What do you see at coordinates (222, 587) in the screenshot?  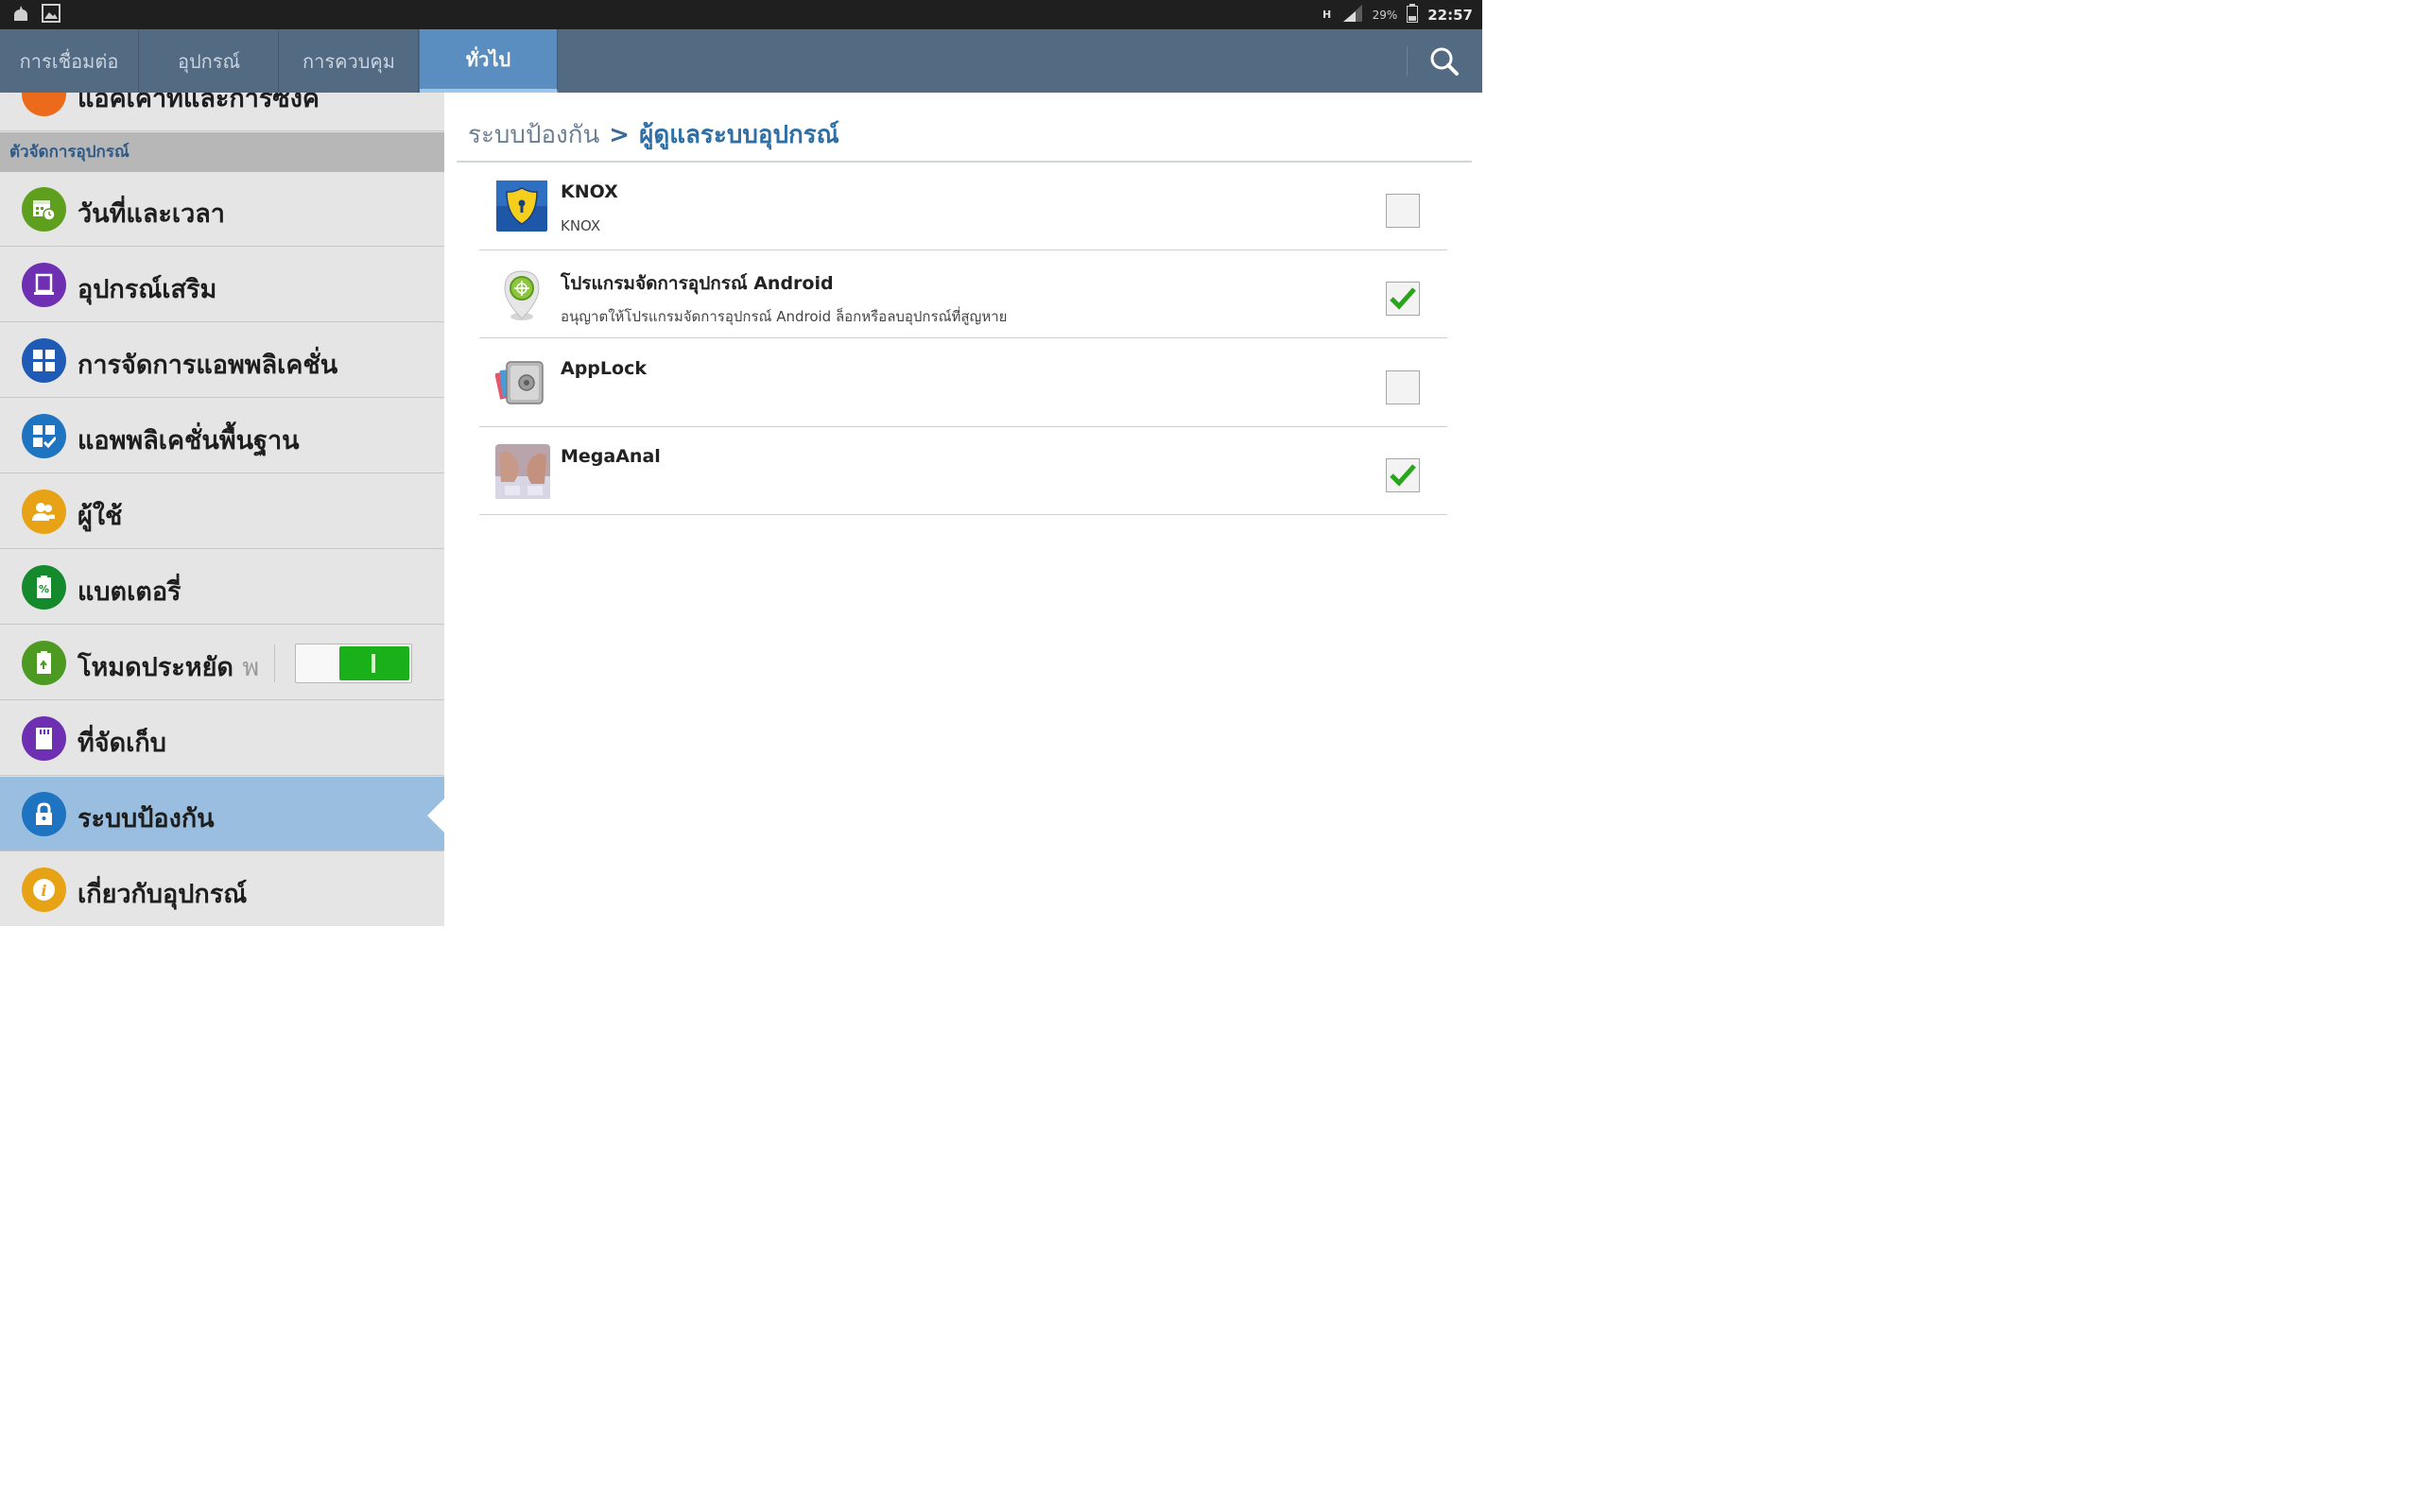 I see `sidebar-item-battery: % แบตเตอรี่` at bounding box center [222, 587].